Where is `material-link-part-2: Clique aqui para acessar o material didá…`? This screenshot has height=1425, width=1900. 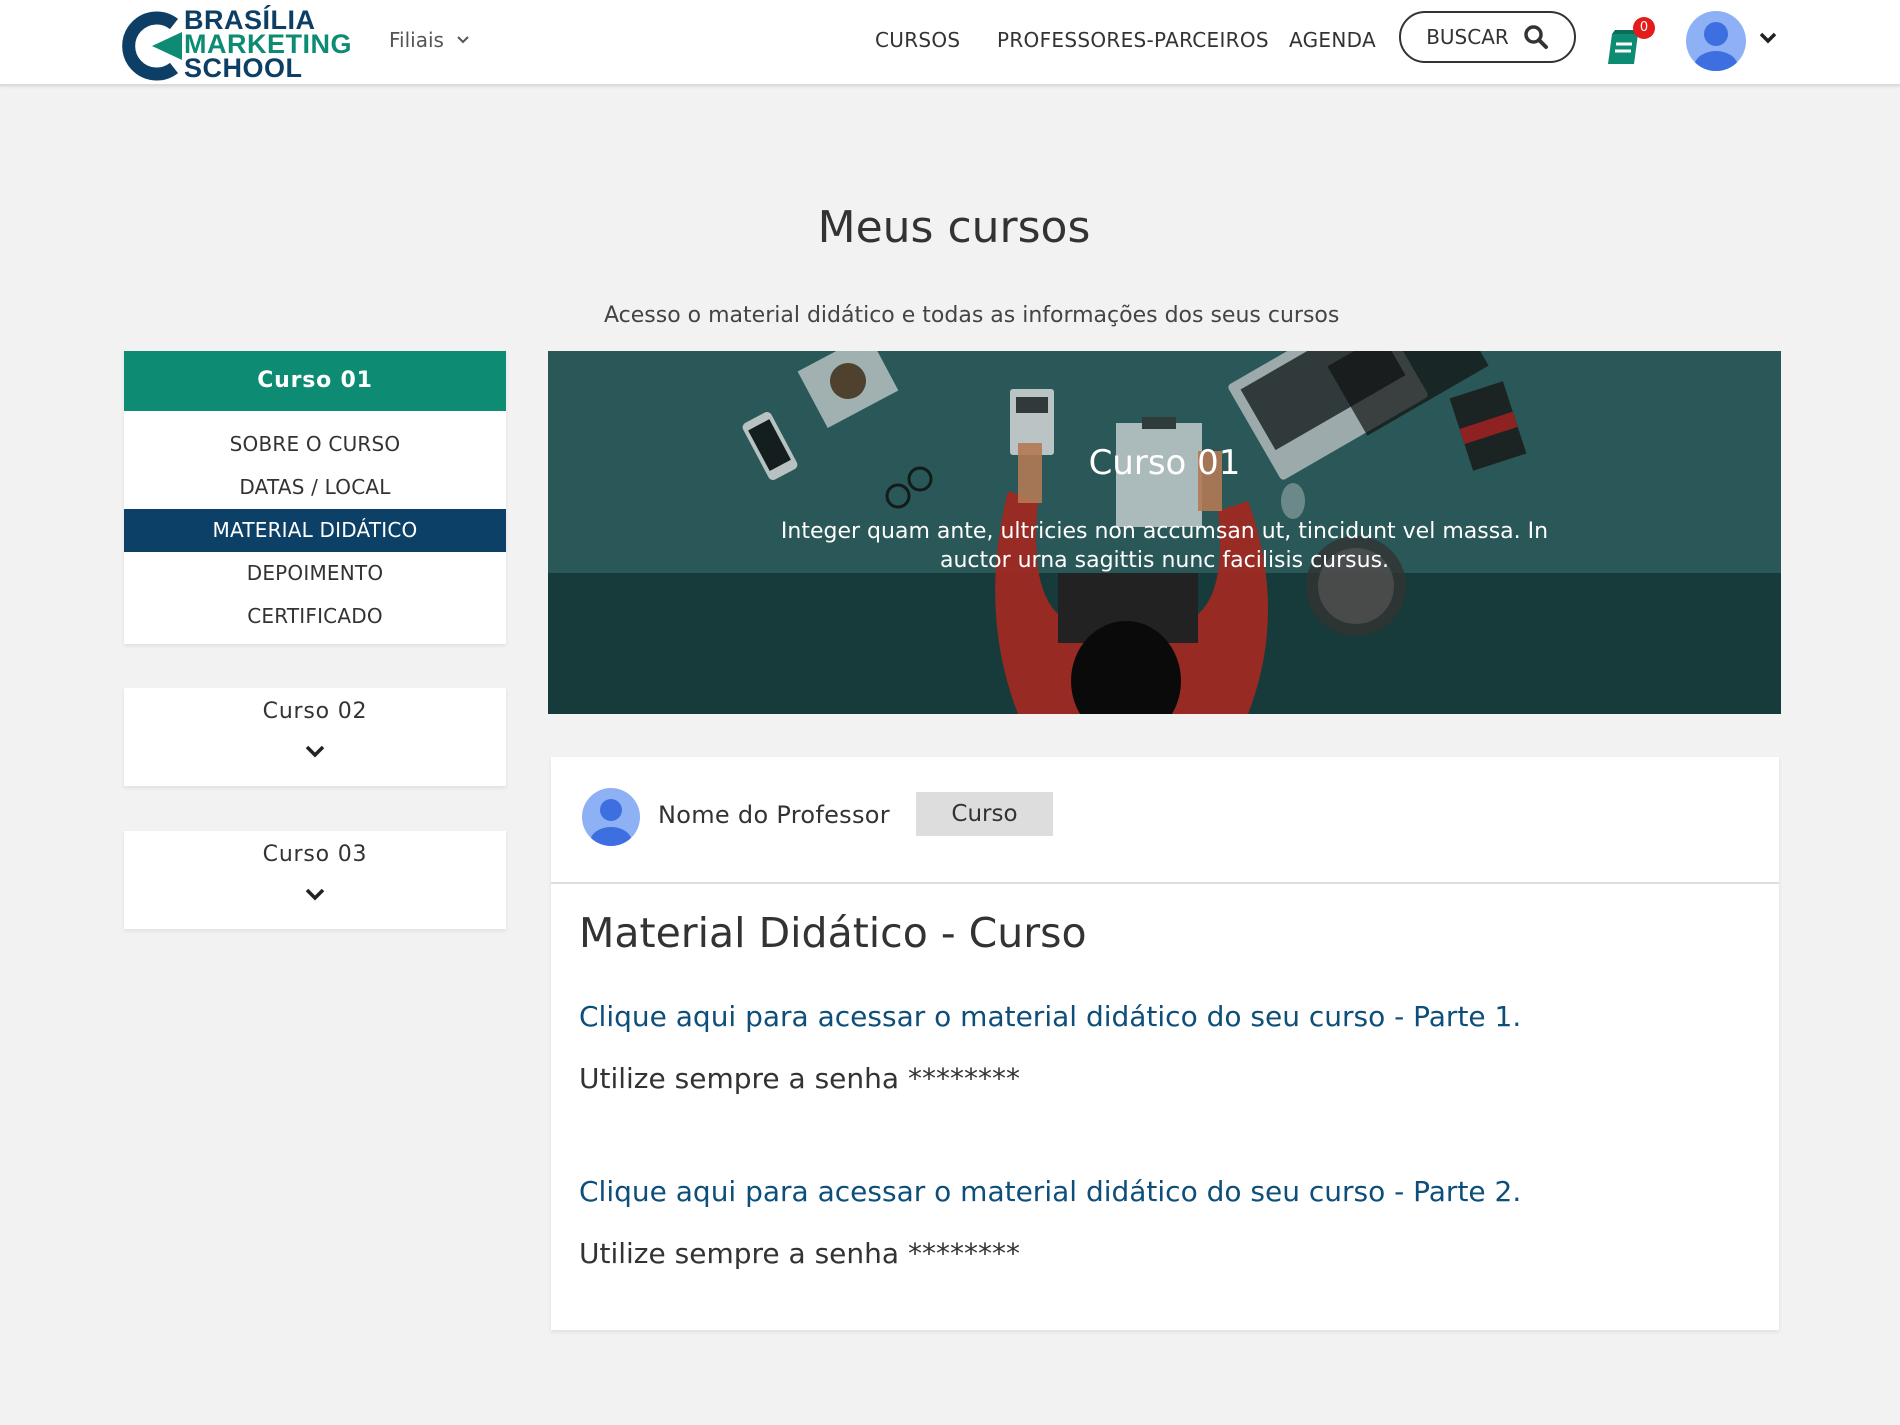
material-link-part-2: Clique aqui para acessar o material didá… is located at coordinates (1050, 1191).